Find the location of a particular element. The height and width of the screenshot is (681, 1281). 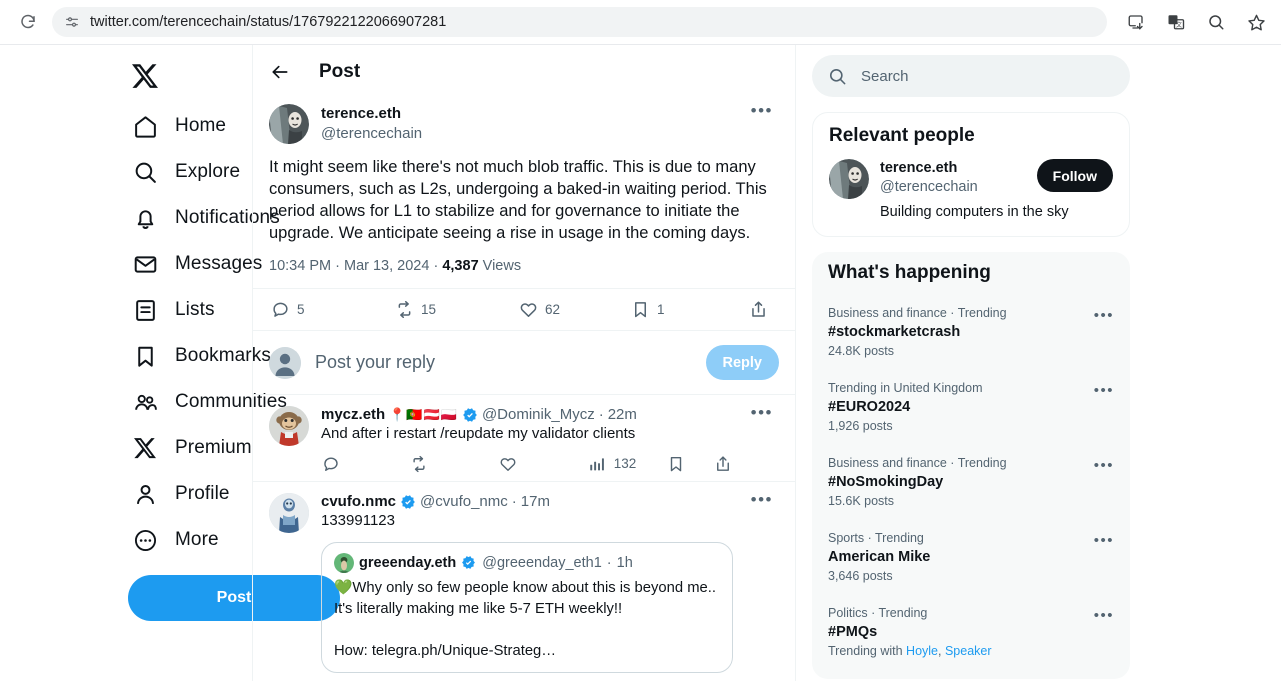

sidebar-item-premium: Premium is located at coordinates (190, 448).